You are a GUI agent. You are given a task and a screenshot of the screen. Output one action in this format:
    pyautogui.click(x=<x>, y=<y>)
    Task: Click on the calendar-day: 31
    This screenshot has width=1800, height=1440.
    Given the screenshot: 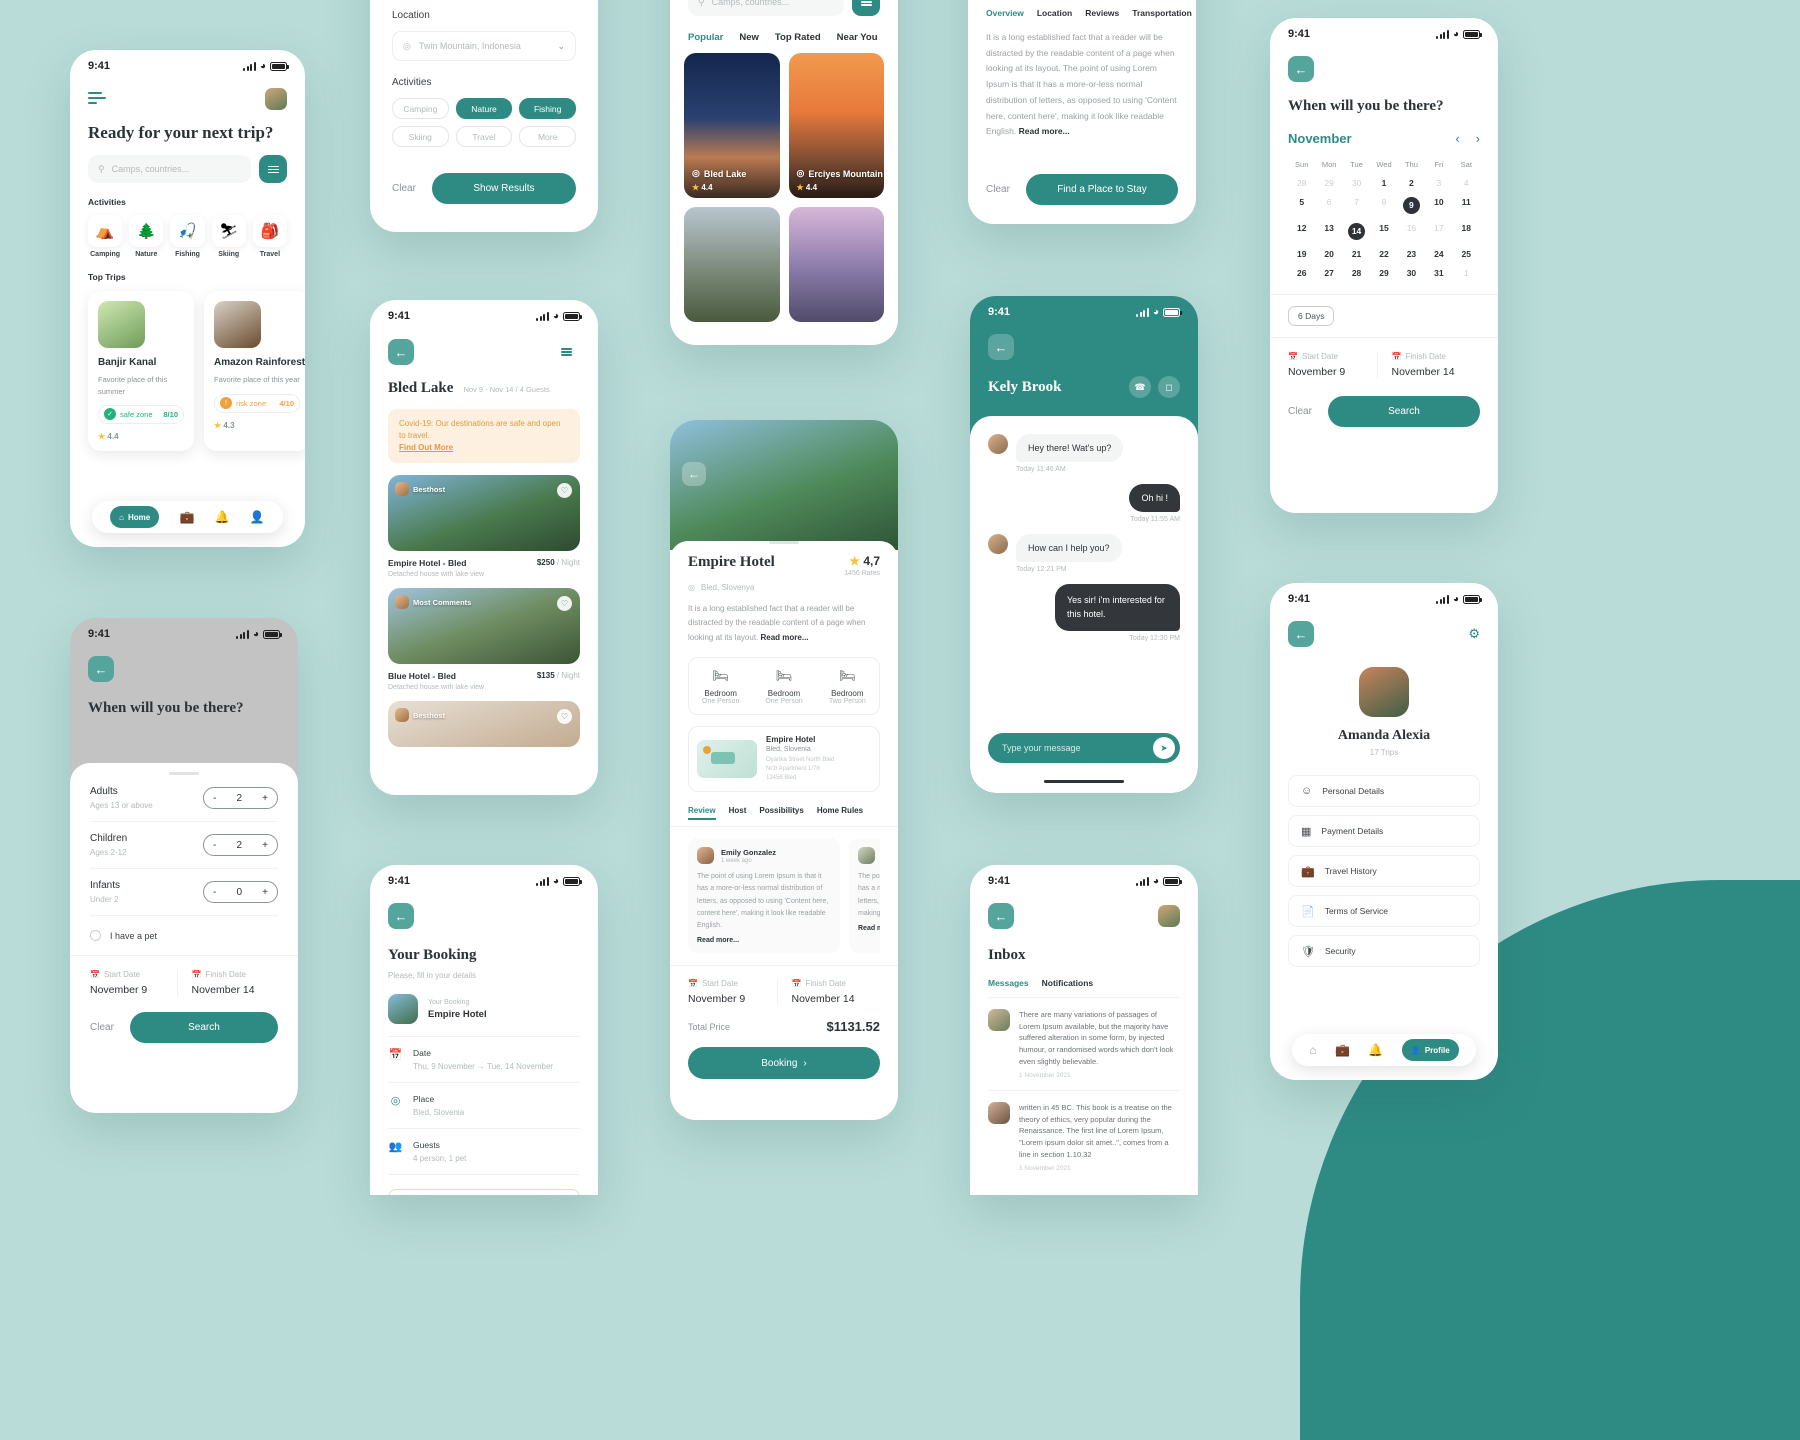 What is the action you would take?
    pyautogui.click(x=1438, y=273)
    